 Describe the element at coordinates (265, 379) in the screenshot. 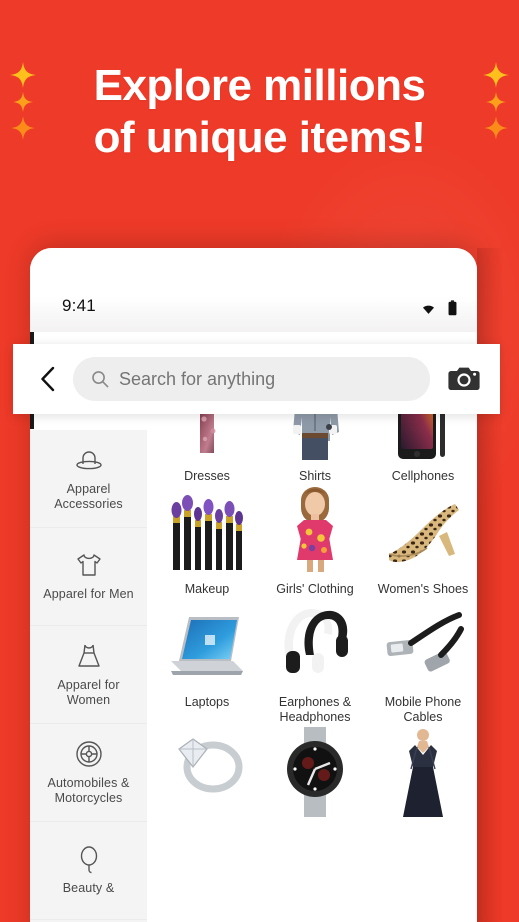

I see `search-input` at that location.